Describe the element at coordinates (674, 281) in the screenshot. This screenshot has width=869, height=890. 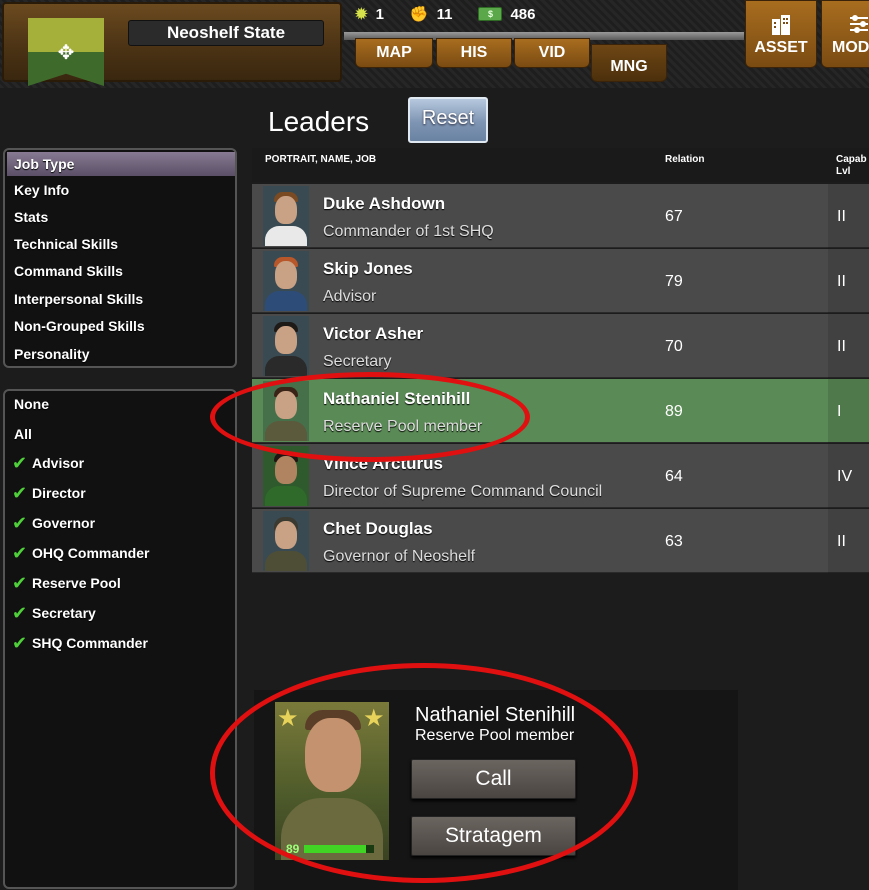
I see `leader-relation: 79` at that location.